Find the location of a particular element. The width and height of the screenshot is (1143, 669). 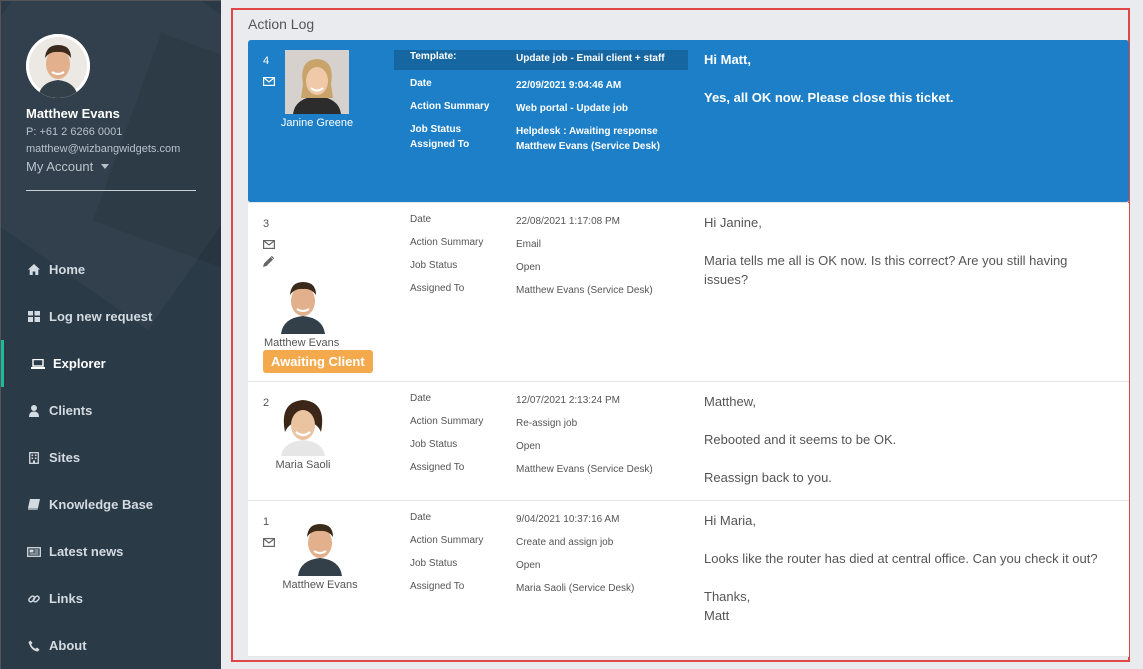

divider is located at coordinates (111, 190).